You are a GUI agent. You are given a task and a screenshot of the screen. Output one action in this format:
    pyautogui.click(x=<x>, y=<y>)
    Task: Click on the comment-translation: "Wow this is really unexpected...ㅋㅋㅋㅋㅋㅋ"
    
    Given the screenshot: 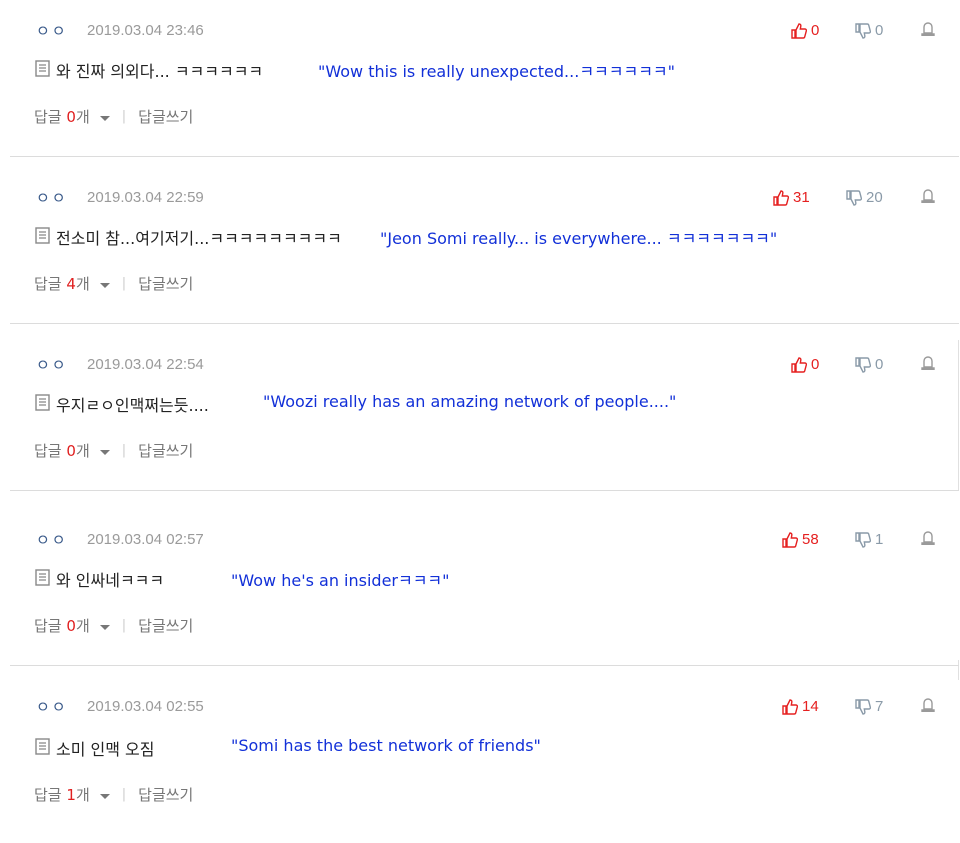 What is the action you would take?
    pyautogui.click(x=496, y=71)
    